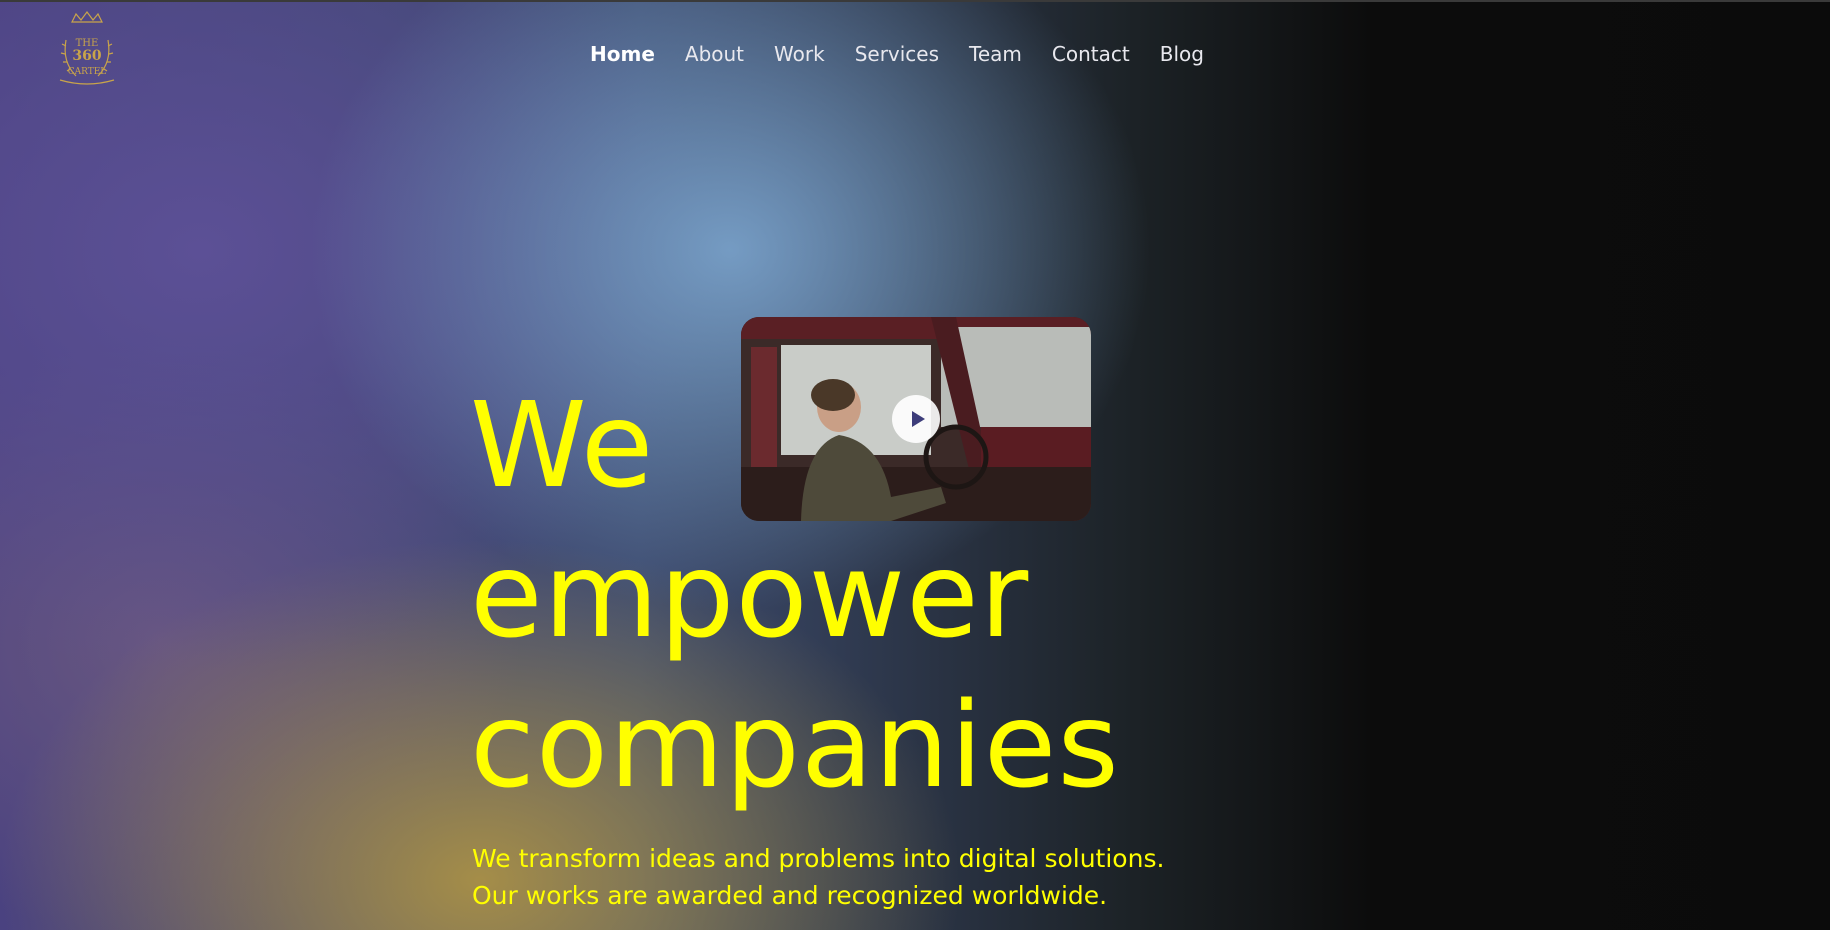  I want to click on nav-contact: Contact, so click(1091, 54).